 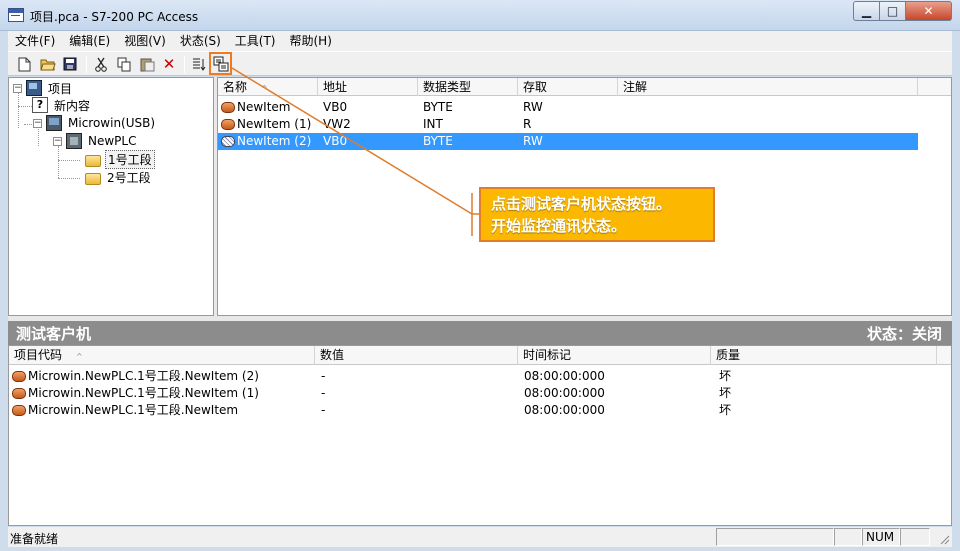 What do you see at coordinates (581, 204) in the screenshot?
I see `callout-line-1: 点击测试客户机状态按钮。` at bounding box center [581, 204].